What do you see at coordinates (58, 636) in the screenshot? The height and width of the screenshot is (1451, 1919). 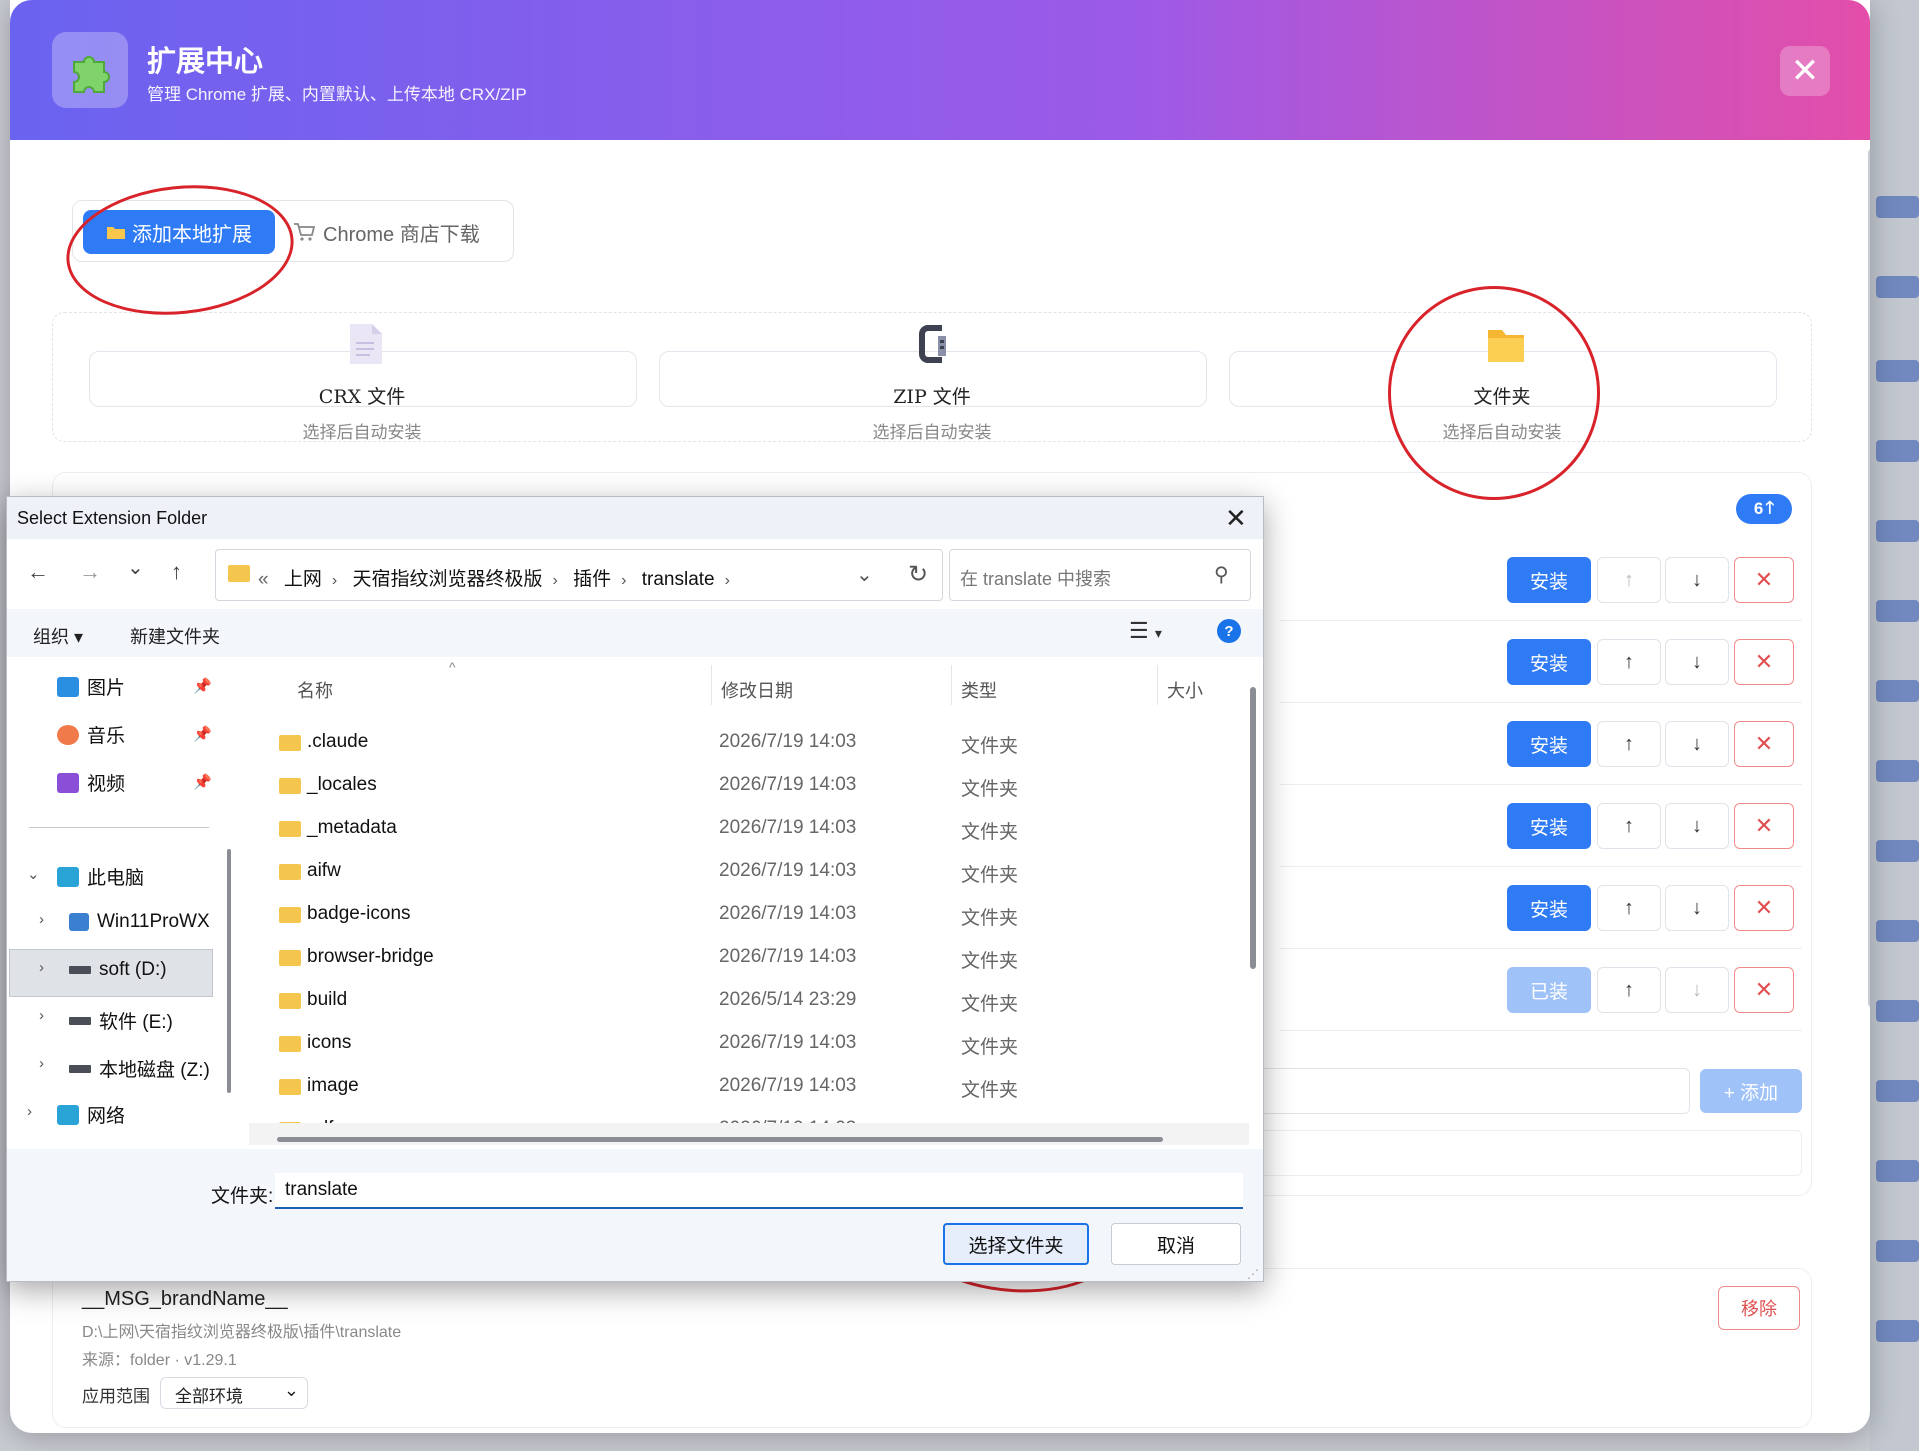 I see `organize-menu: 组织 ▾` at bounding box center [58, 636].